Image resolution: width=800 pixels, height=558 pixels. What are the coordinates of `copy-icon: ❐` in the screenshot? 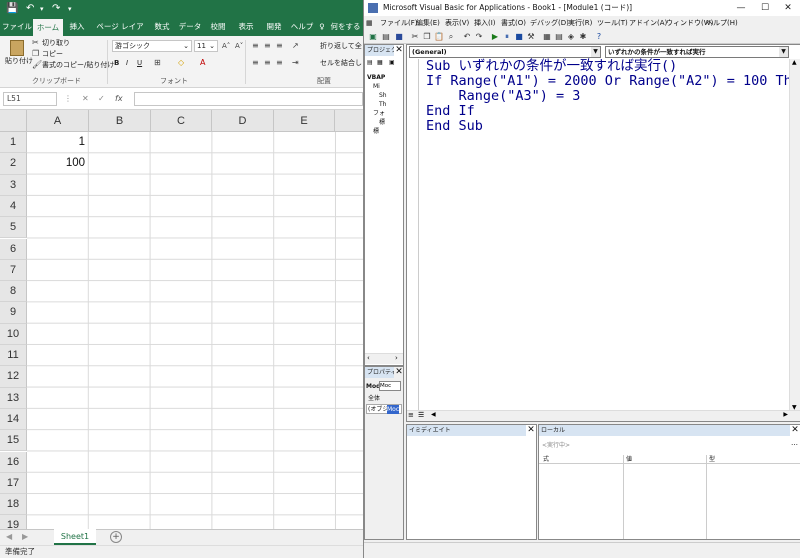 It's located at (35, 54).